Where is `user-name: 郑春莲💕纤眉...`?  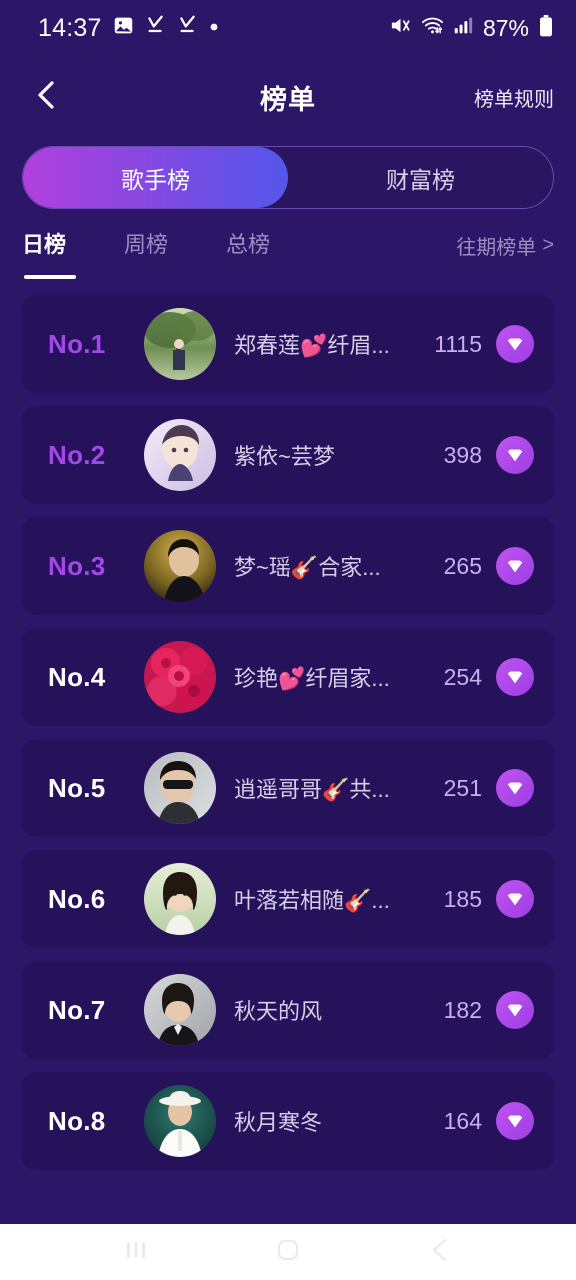 user-name: 郑春莲💕纤眉... is located at coordinates (312, 345).